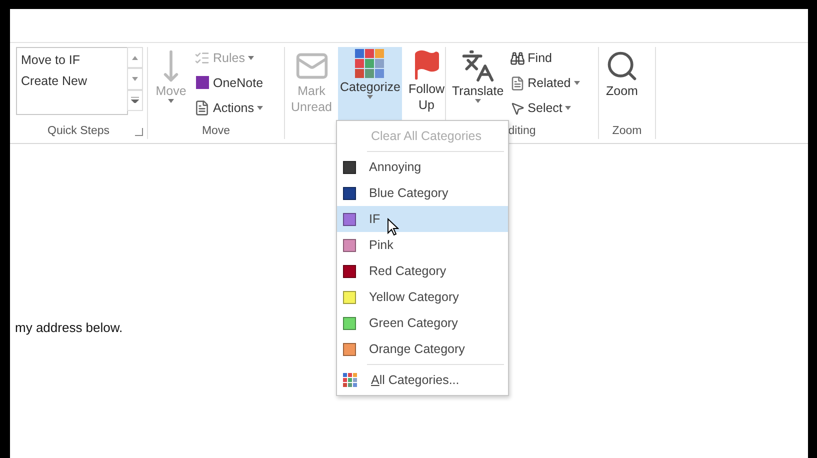 The height and width of the screenshot is (458, 817). I want to click on select-button: Select, so click(545, 108).